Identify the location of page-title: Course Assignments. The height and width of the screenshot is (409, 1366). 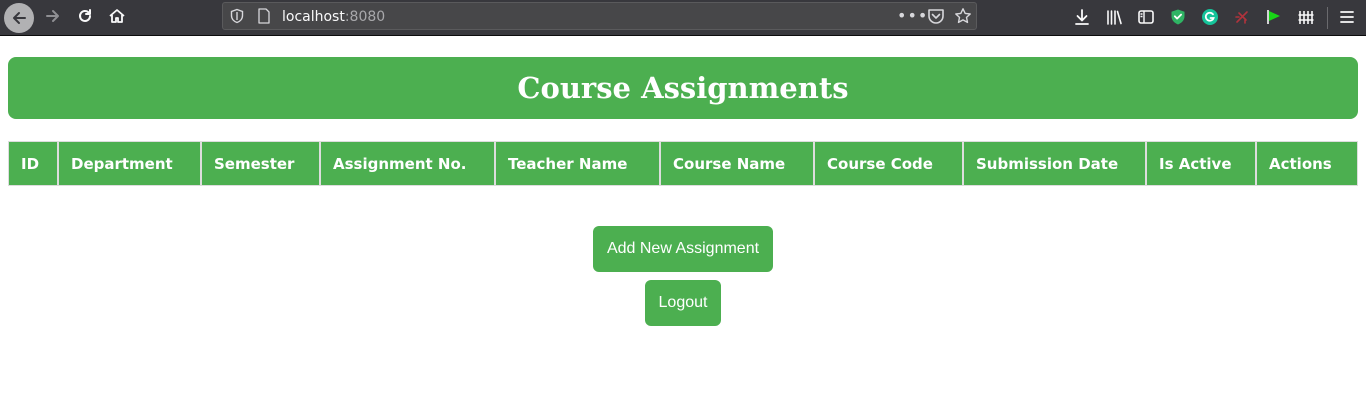
(683, 88).